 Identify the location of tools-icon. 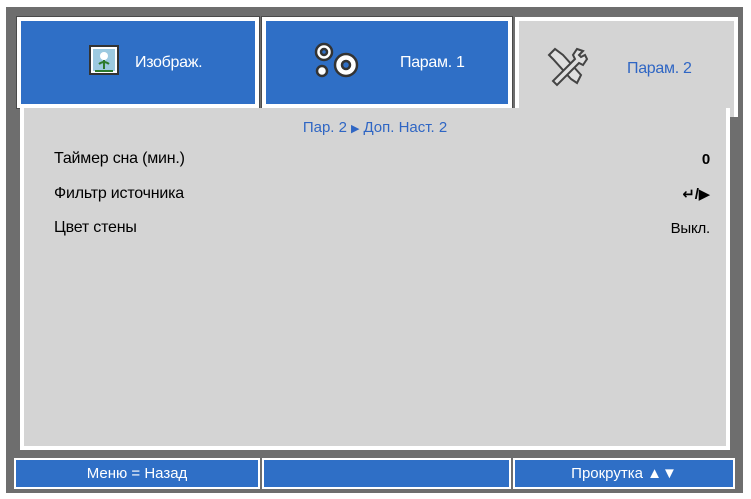
(566, 69).